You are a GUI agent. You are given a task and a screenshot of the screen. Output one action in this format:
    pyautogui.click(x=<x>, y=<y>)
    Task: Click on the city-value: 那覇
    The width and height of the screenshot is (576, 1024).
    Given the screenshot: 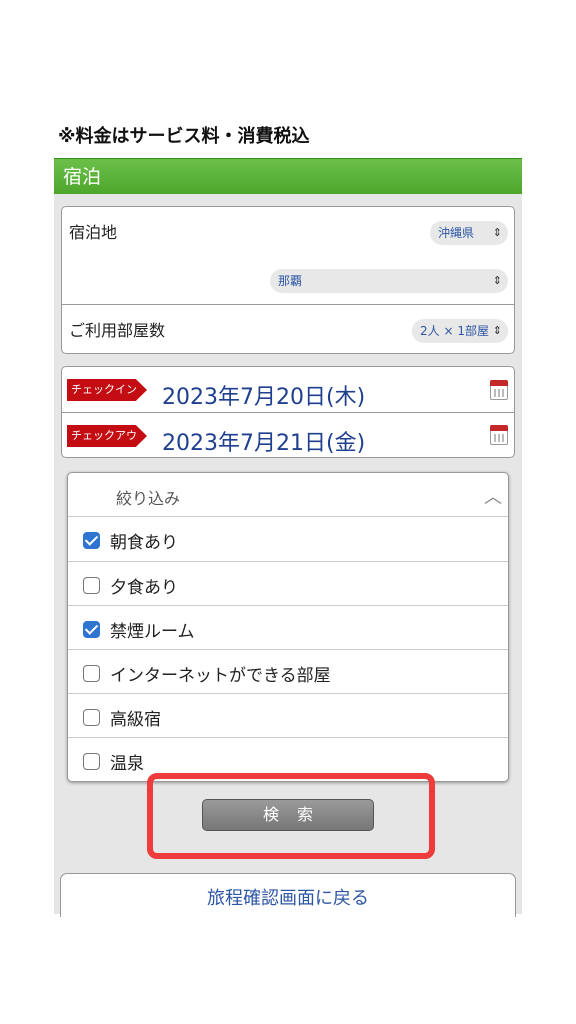 What is the action you would take?
    pyautogui.click(x=290, y=281)
    